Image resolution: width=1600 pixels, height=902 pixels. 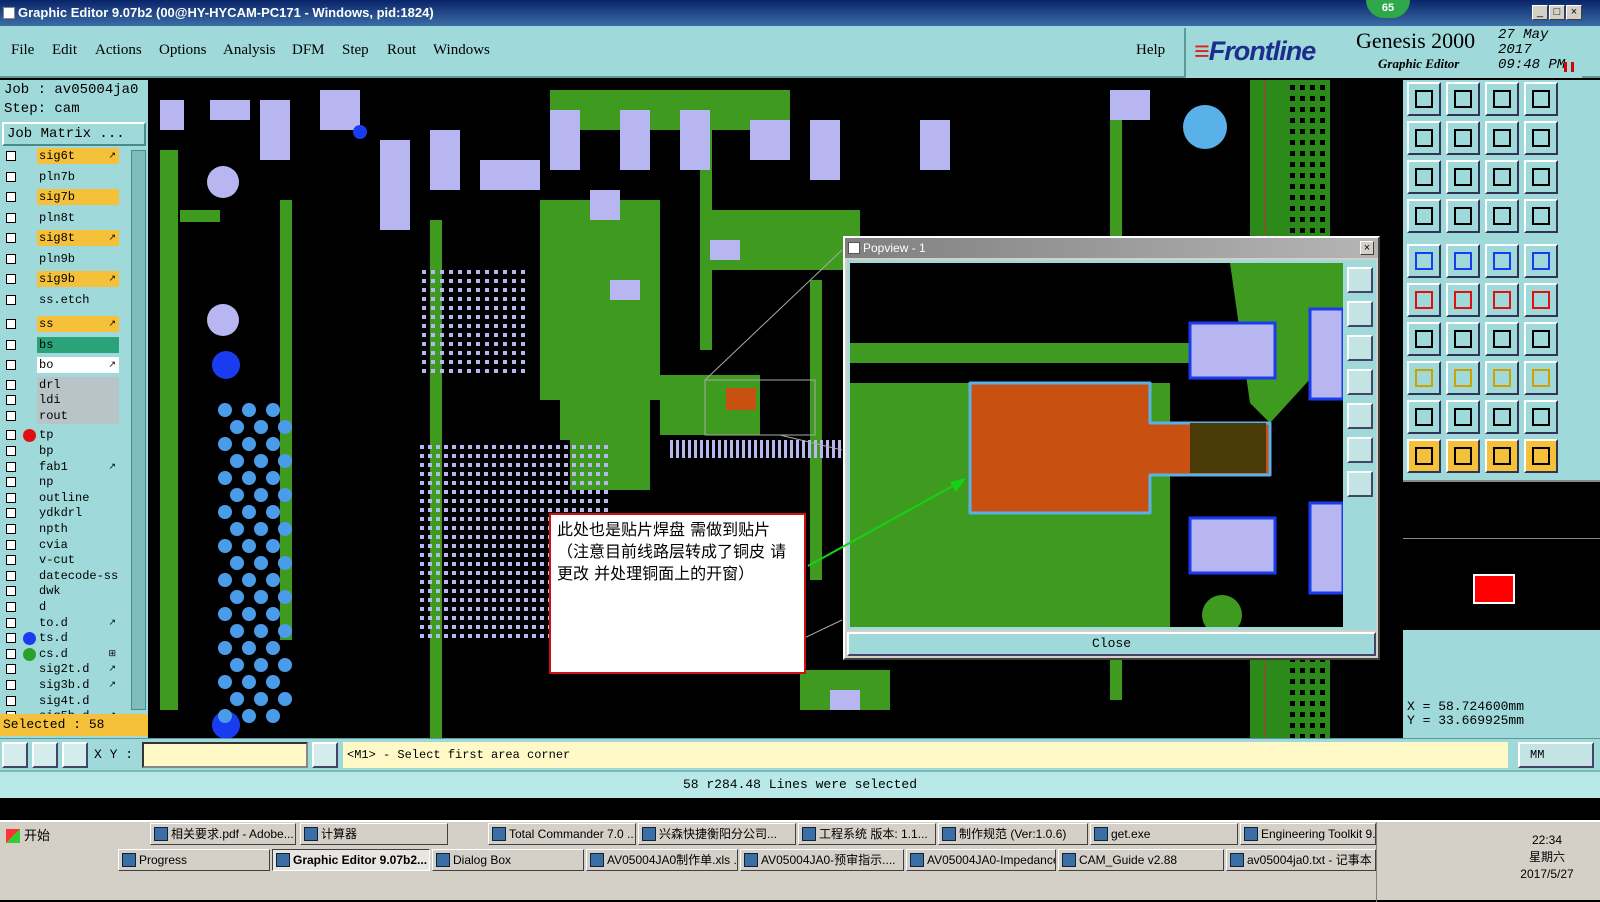 I want to click on menu-edit: Edit, so click(x=64, y=50).